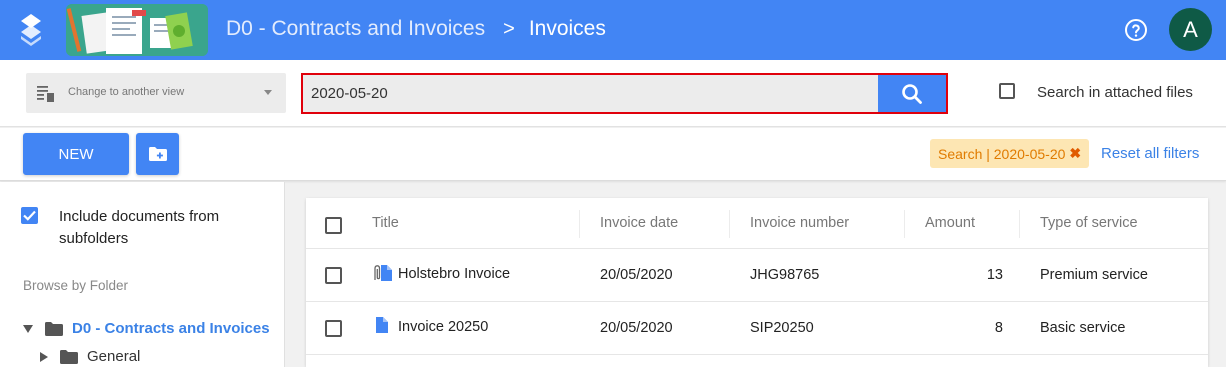 This screenshot has width=1226, height=367. I want to click on folder-tree-item-root: D0 - Contracts and Invoices, so click(146, 328).